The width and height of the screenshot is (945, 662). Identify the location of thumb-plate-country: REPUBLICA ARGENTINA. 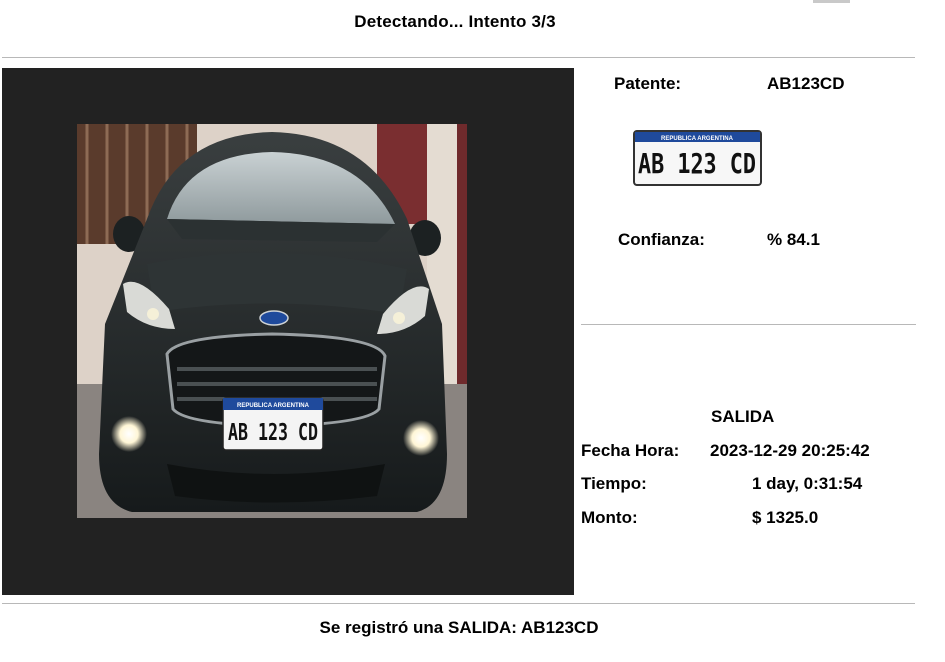
(697, 139).